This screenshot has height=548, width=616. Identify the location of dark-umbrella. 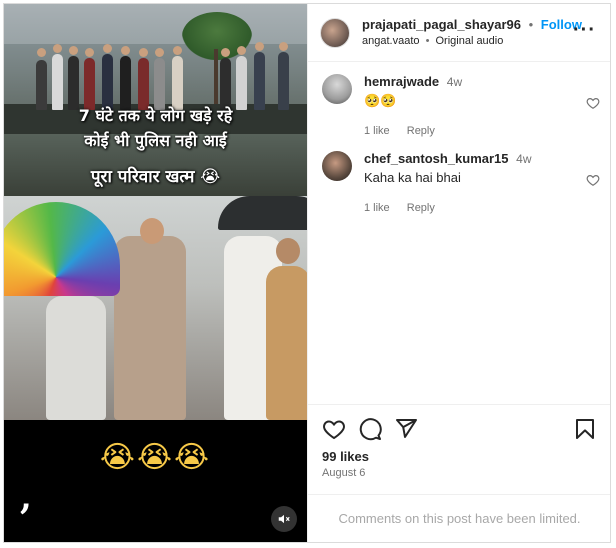
(262, 213).